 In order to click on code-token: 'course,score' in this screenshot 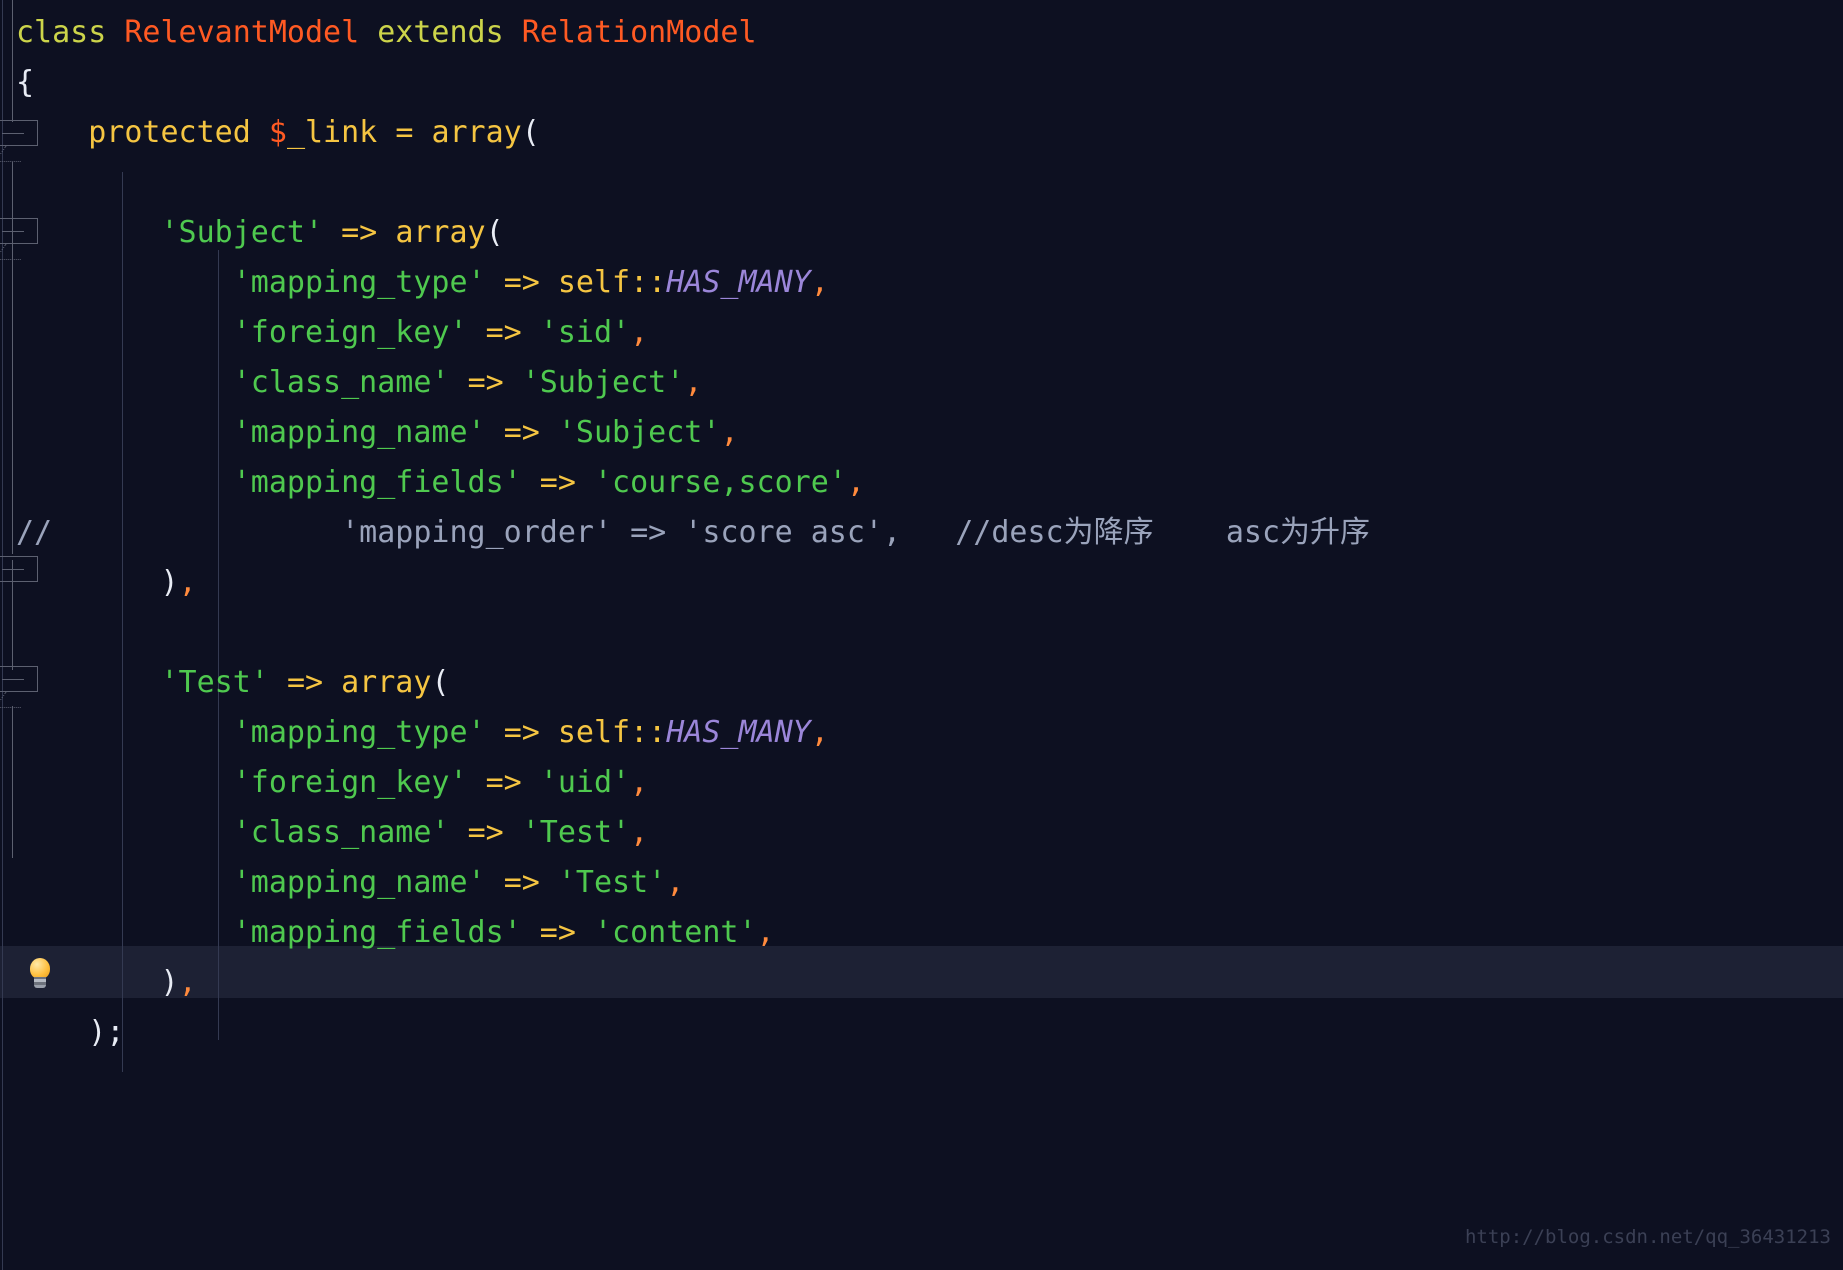, I will do `click(720, 482)`.